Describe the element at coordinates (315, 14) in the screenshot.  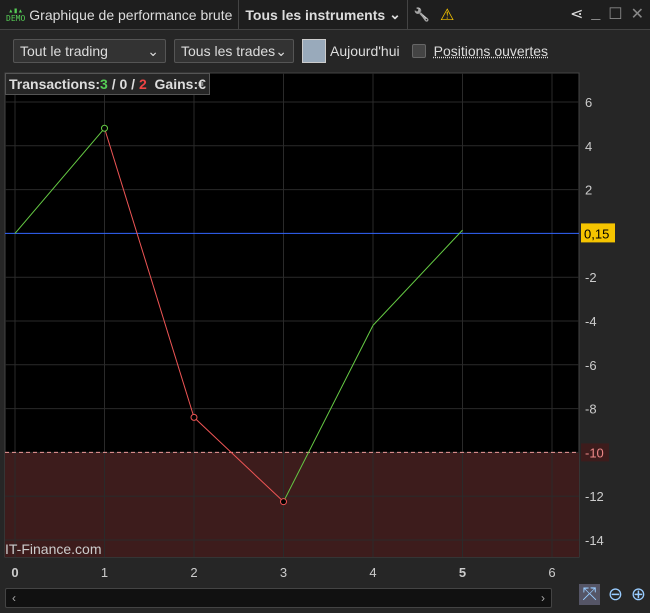
I see `instruments-label: Tous les instruments` at that location.